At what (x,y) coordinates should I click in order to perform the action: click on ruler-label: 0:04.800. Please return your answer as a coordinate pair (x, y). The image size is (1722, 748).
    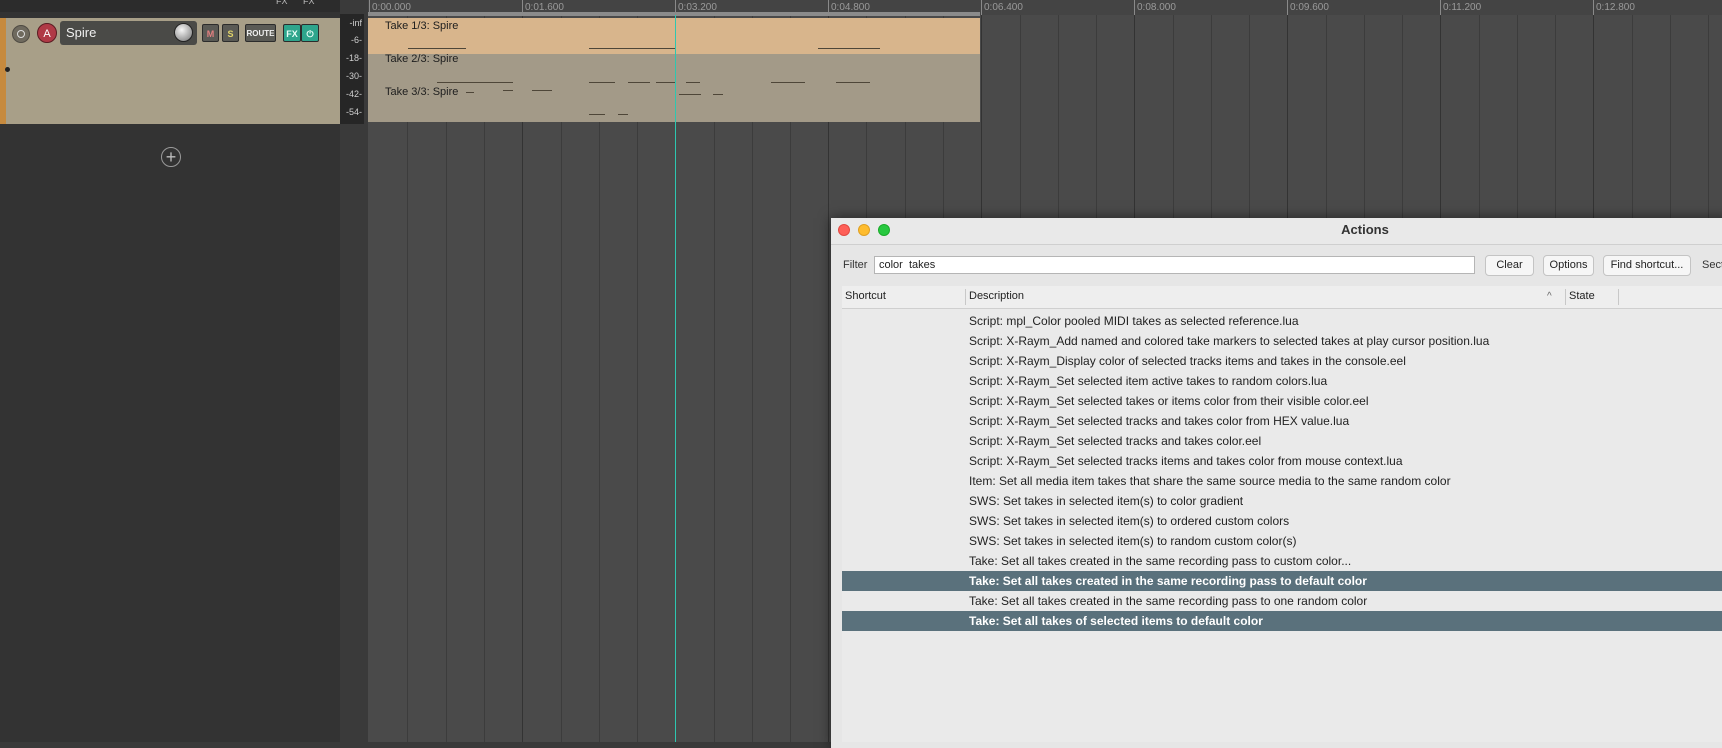
    Looking at the image, I should click on (850, 7).